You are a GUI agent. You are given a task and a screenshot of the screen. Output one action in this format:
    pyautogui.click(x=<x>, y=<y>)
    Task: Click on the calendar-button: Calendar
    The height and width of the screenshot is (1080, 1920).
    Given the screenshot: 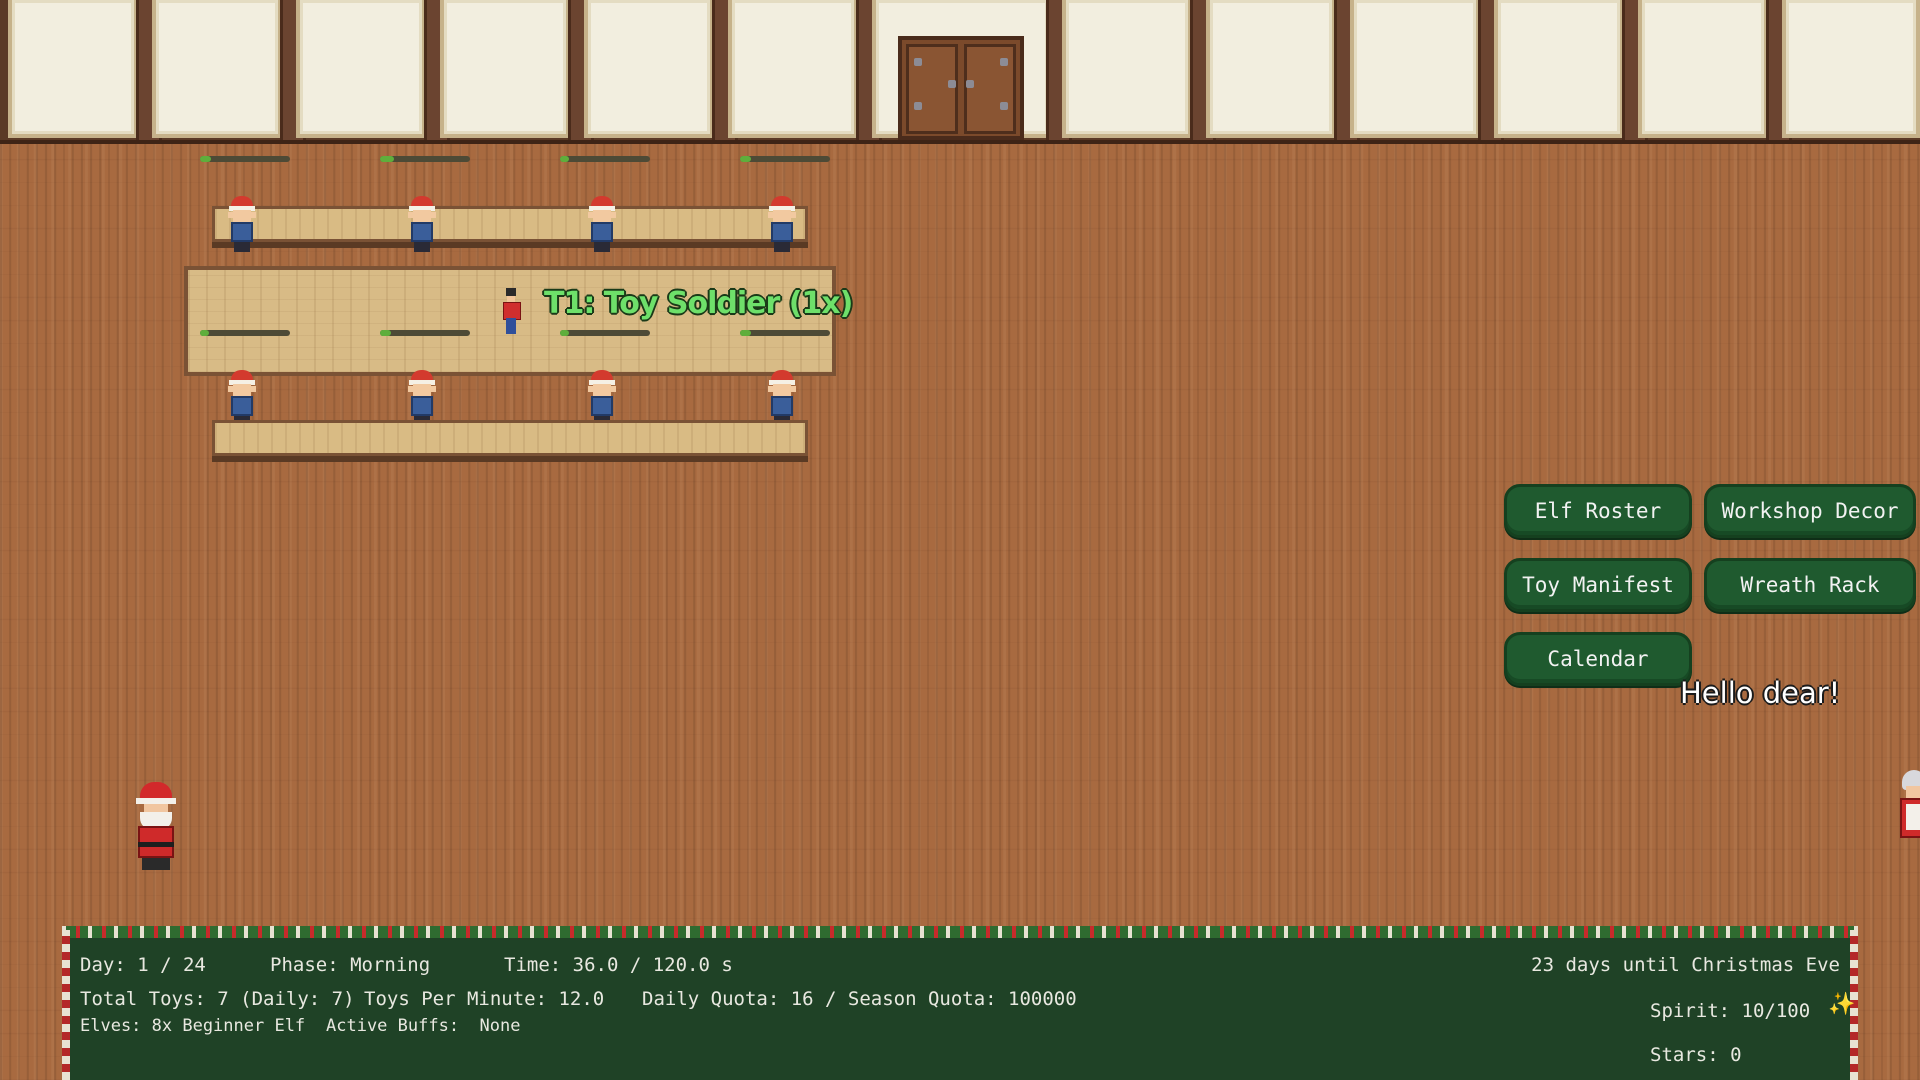 What is the action you would take?
    pyautogui.click(x=1598, y=659)
    